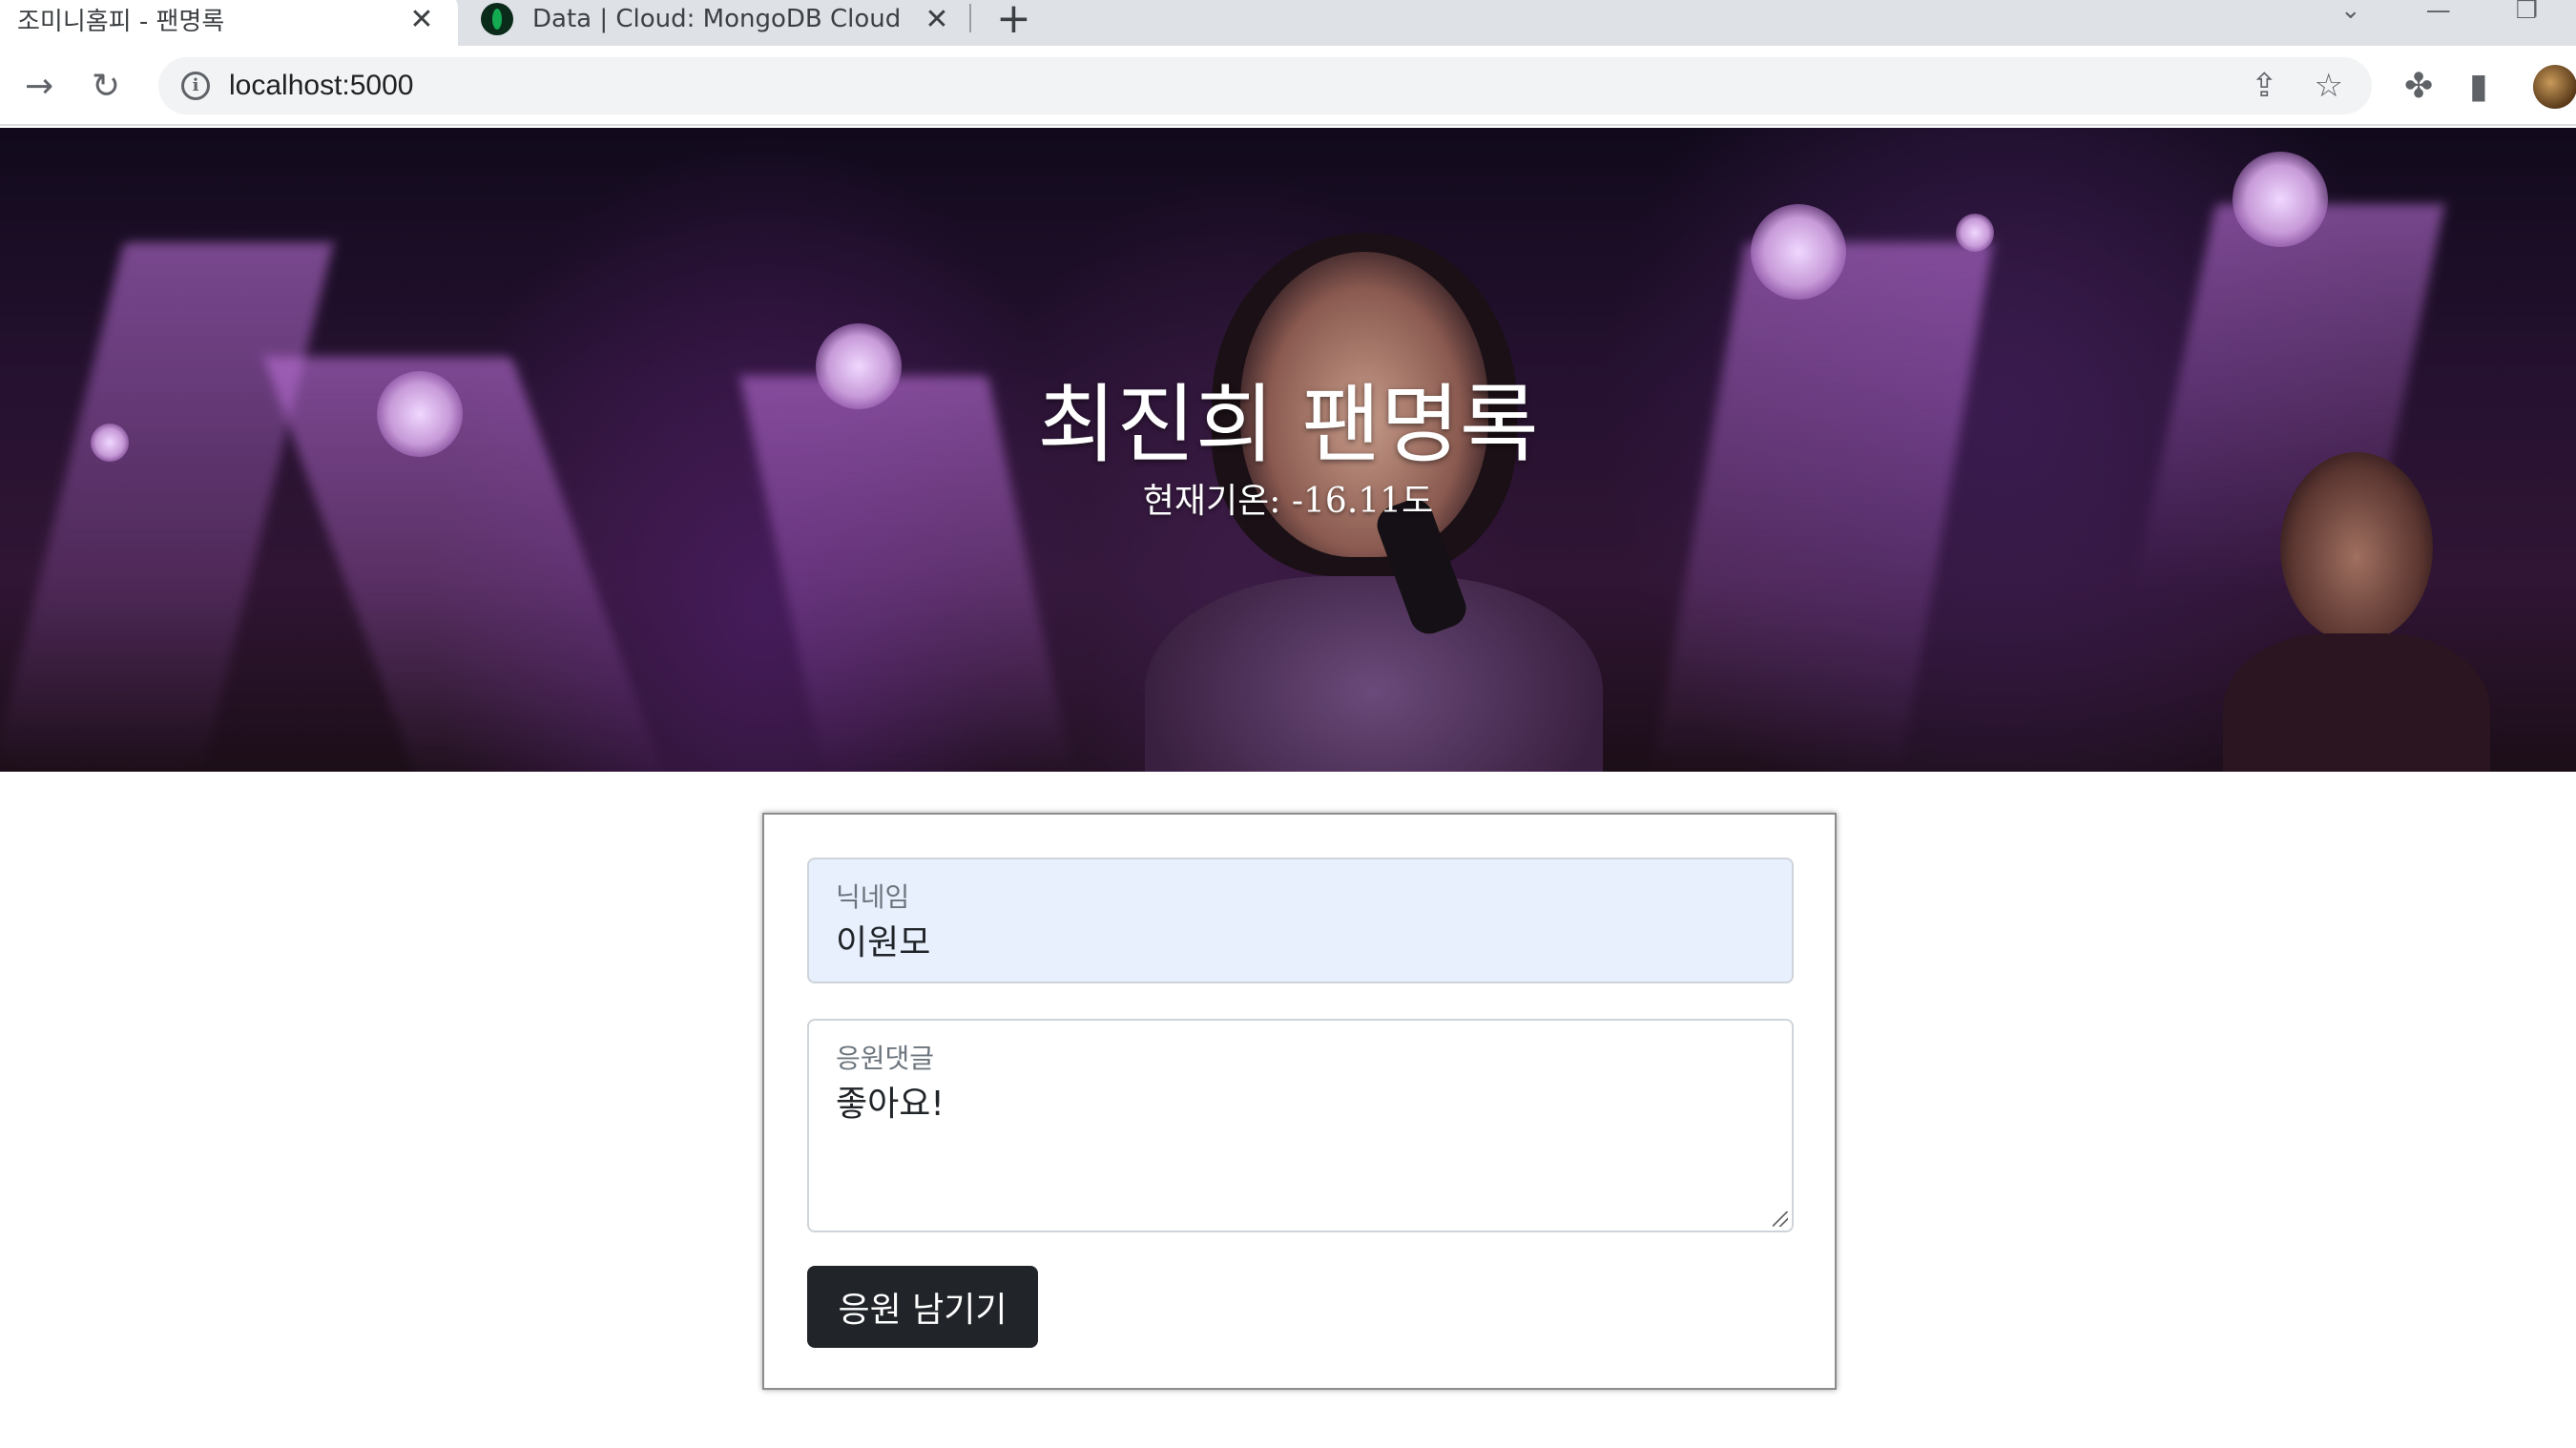  Describe the element at coordinates (873, 897) in the screenshot. I see `nickname-label: 닉네임` at that location.